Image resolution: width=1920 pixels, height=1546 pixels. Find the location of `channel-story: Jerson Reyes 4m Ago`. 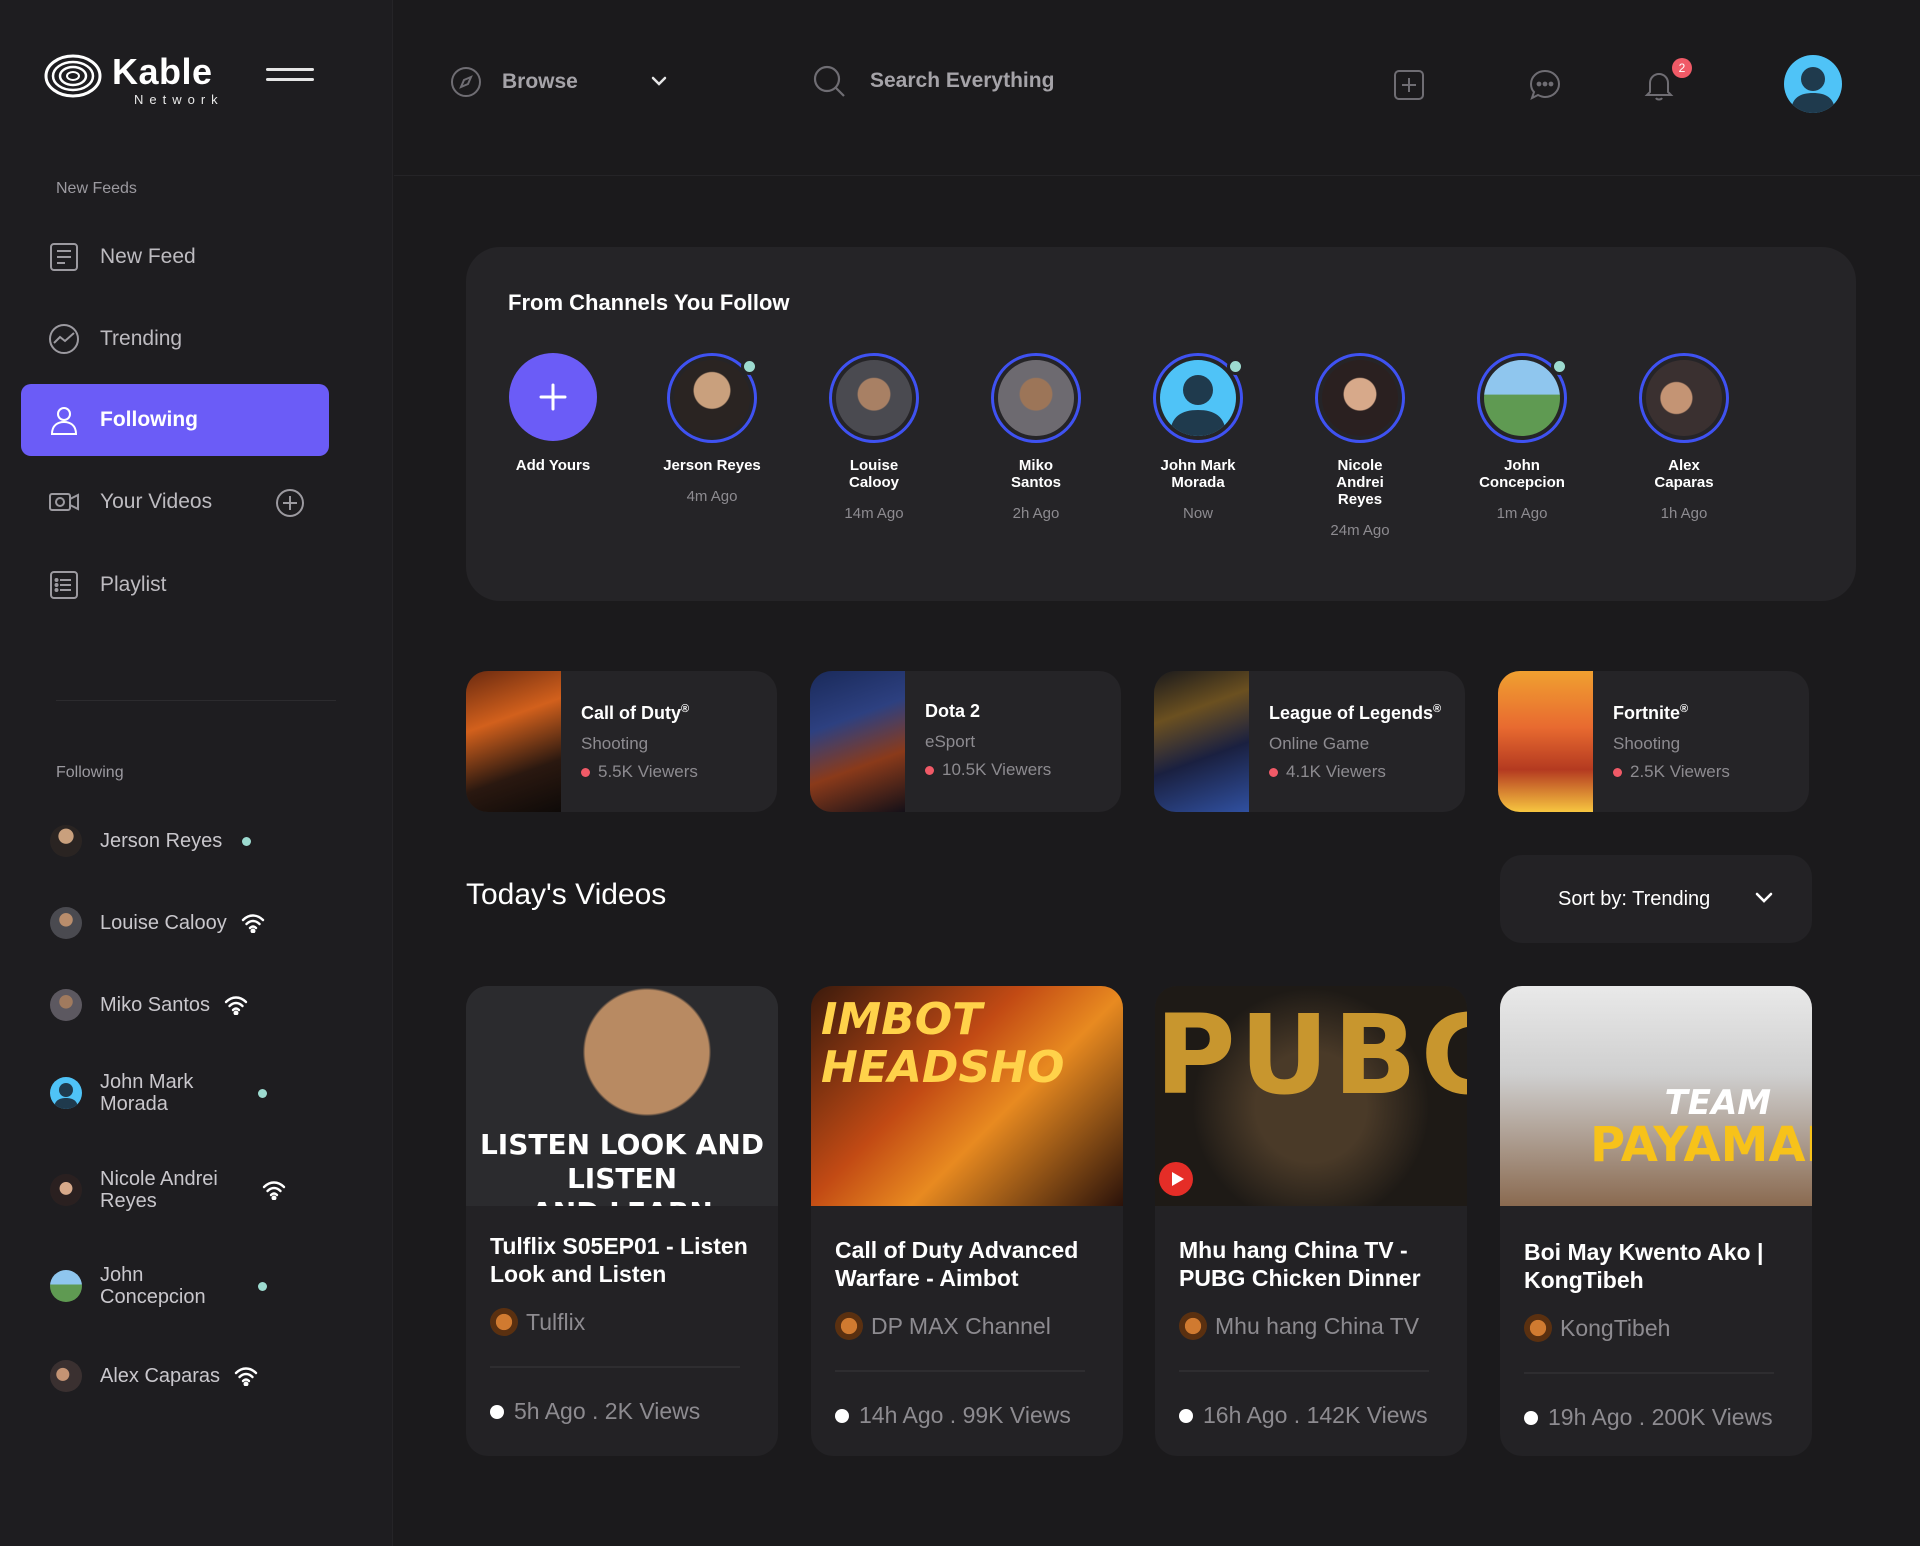

channel-story: Jerson Reyes 4m Ago is located at coordinates (712, 429).